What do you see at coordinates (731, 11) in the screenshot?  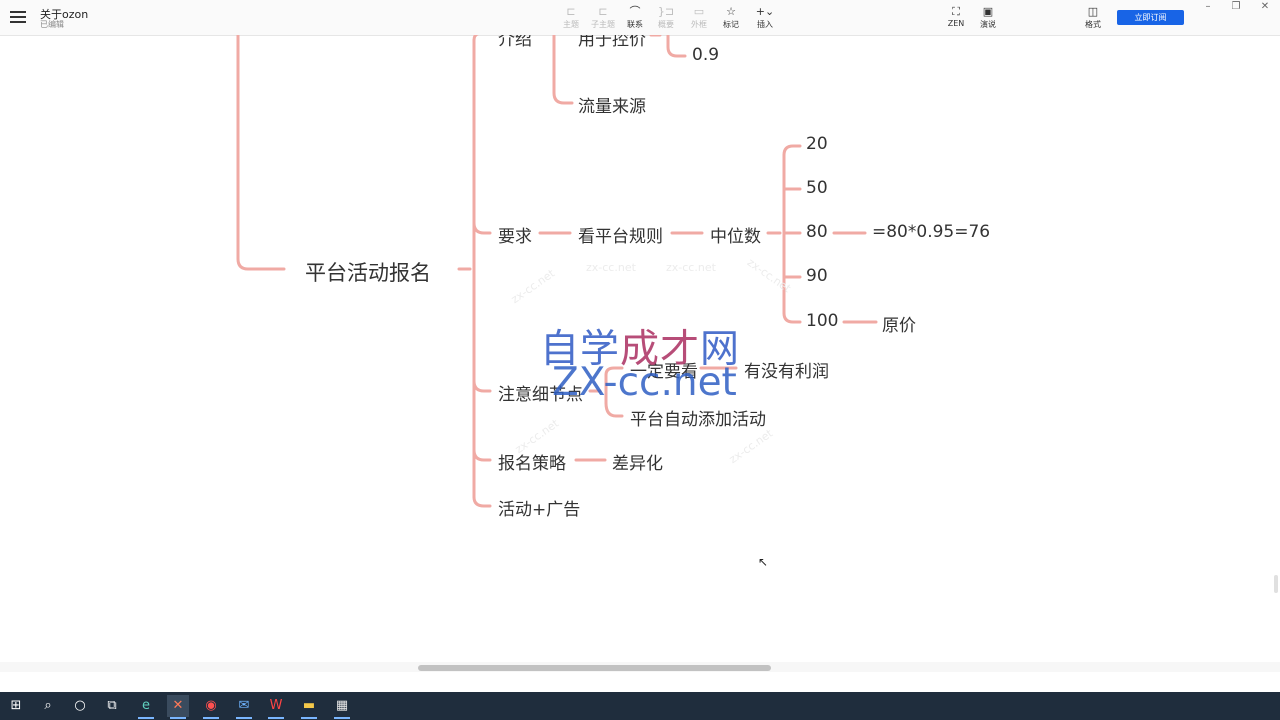 I see `star-icon: ☆` at bounding box center [731, 11].